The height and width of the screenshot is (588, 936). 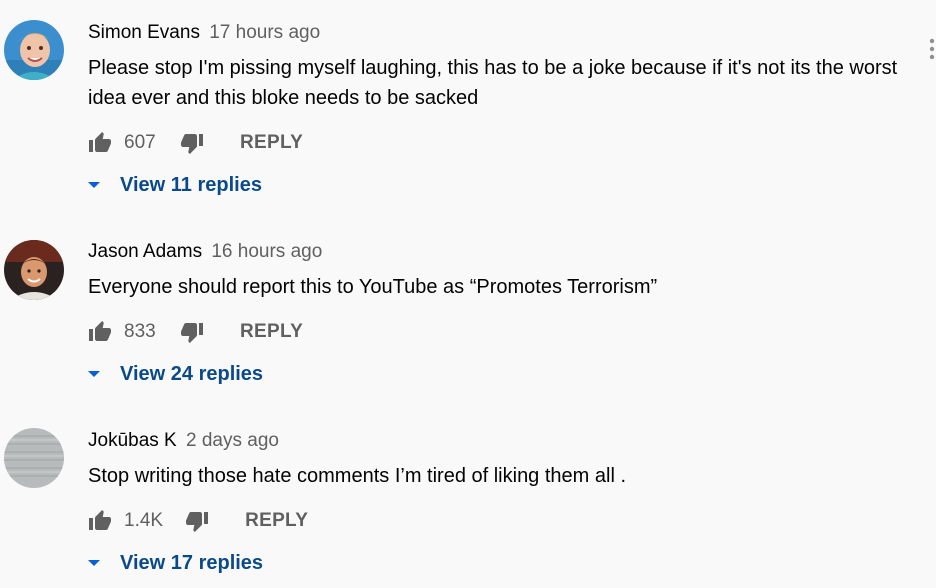 I want to click on author-name: Jokūbas K, so click(x=132, y=440).